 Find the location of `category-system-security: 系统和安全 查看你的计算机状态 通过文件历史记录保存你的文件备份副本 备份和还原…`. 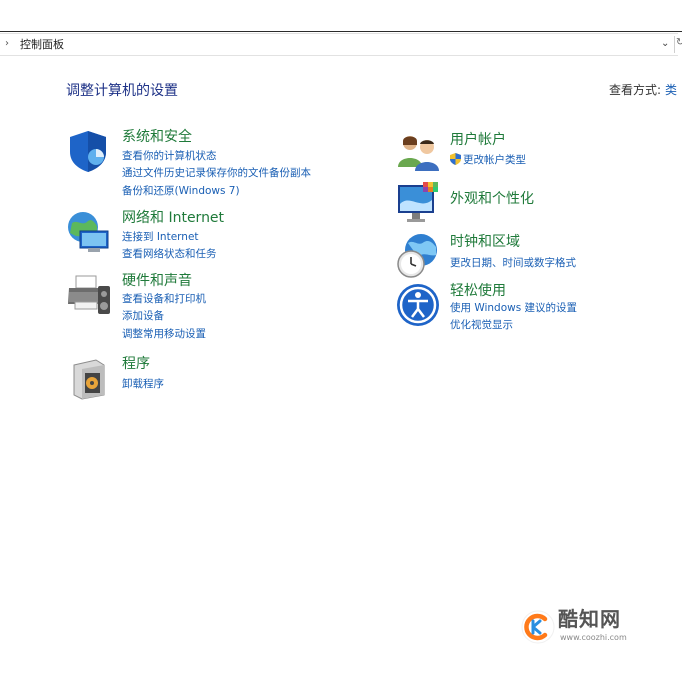

category-system-security: 系统和安全 查看你的计算机状态 通过文件历史记录保存你的文件备份副本 备份和还原… is located at coordinates (211, 165).